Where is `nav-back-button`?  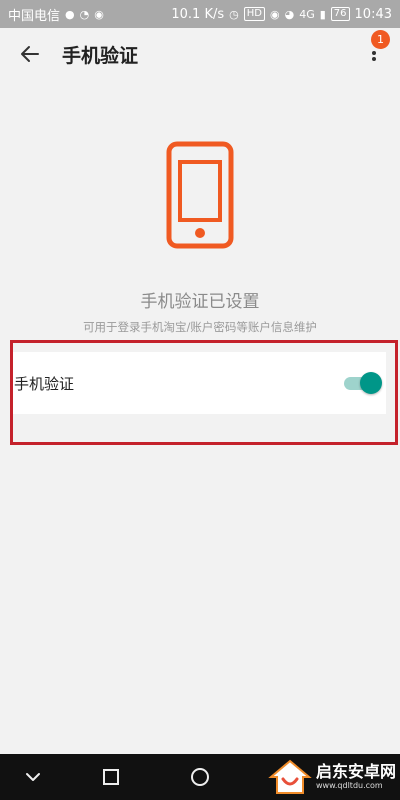
nav-back-button is located at coordinates (33, 777).